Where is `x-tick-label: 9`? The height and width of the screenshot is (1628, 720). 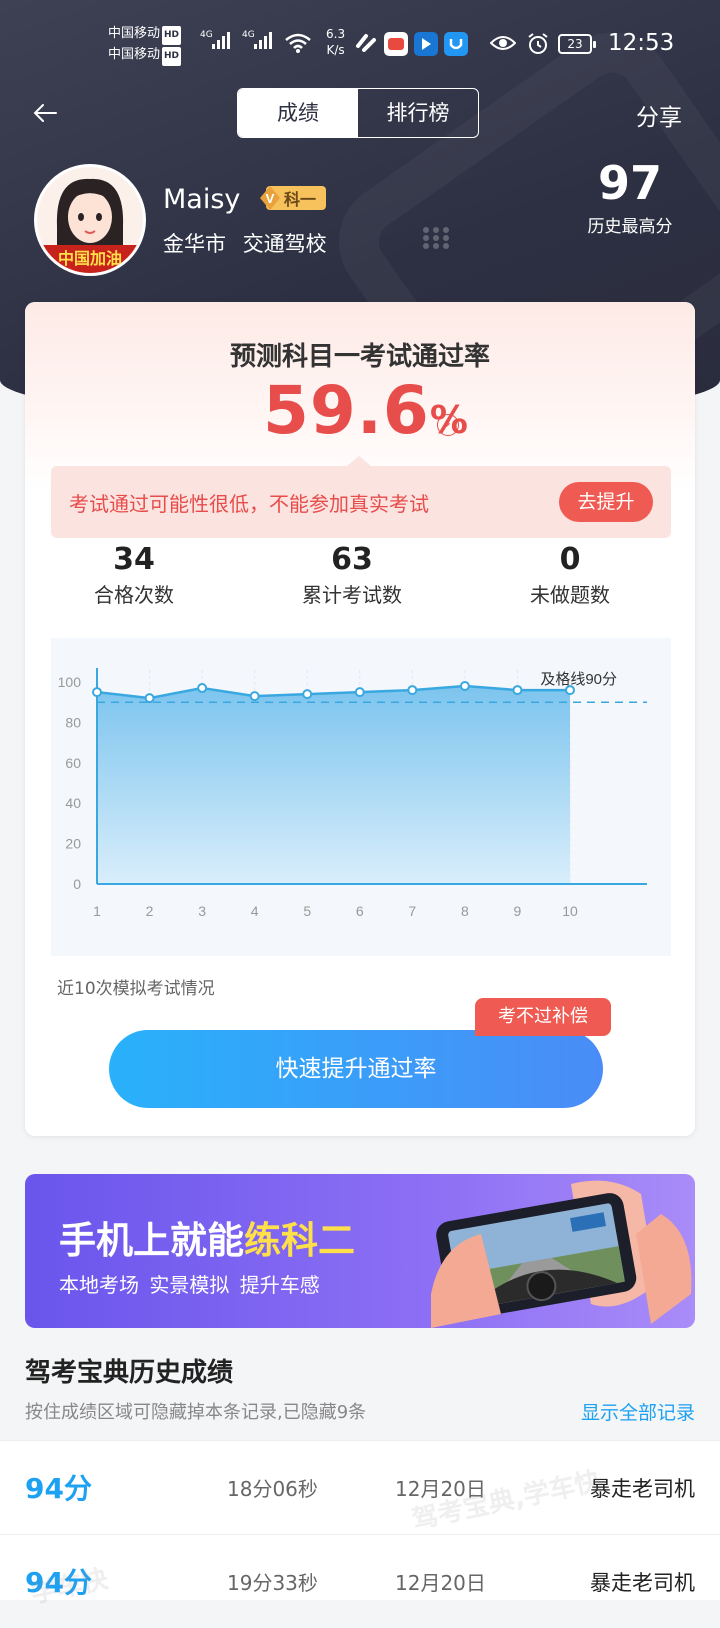 x-tick-label: 9 is located at coordinates (518, 911).